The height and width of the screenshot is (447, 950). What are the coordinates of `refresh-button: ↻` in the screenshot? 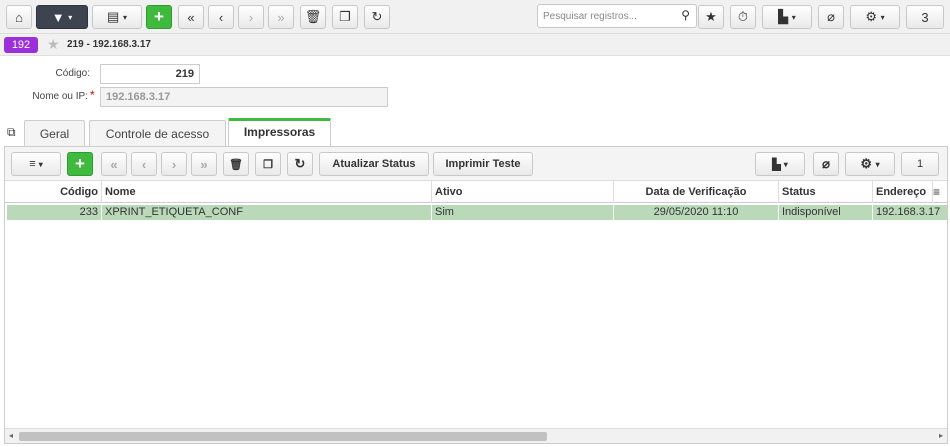 It's located at (377, 17).